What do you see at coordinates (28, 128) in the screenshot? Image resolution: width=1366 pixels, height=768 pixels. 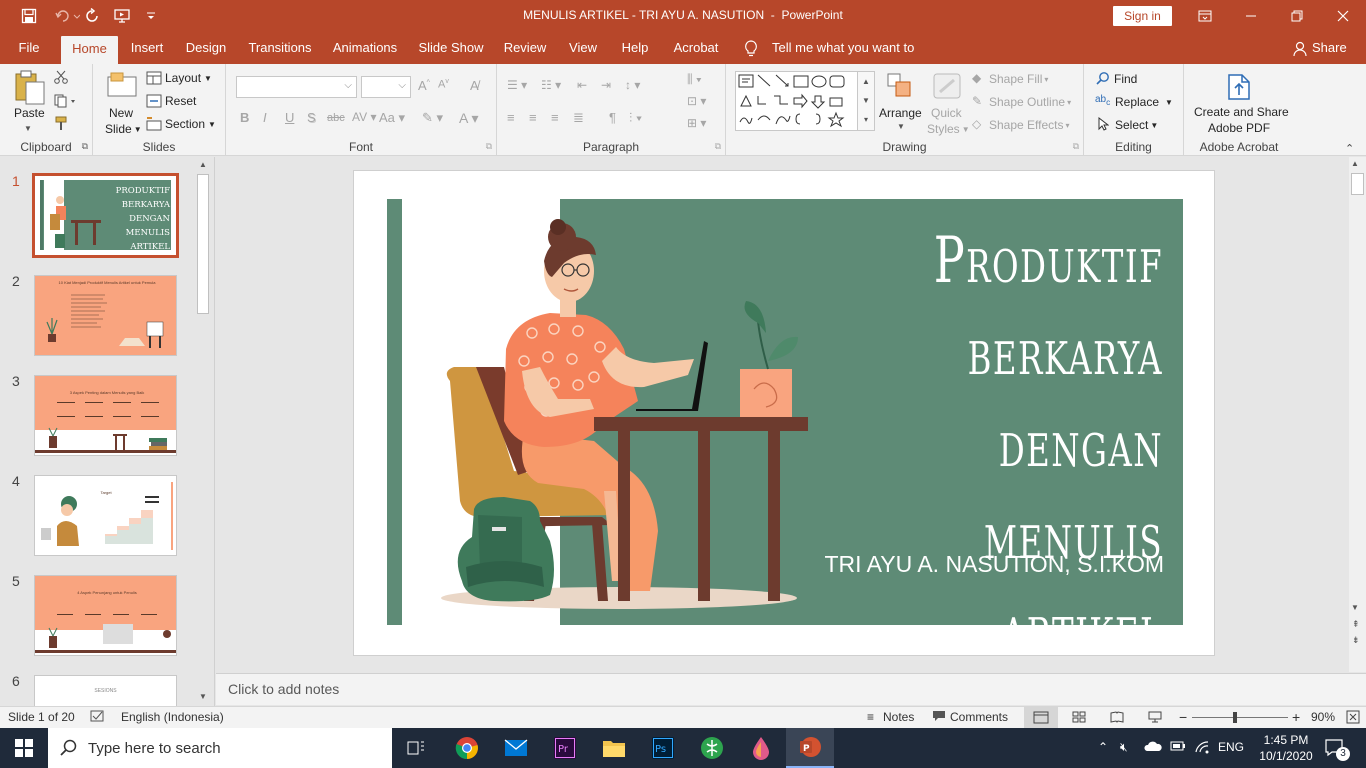 I see `paste-dropdown-icon: ▼` at bounding box center [28, 128].